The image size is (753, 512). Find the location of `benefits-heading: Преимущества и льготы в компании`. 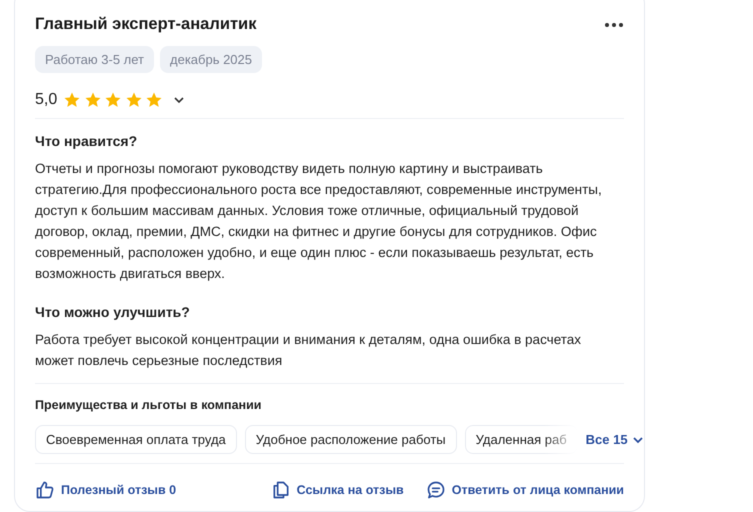

benefits-heading: Преимущества и льготы в компании is located at coordinates (148, 405).